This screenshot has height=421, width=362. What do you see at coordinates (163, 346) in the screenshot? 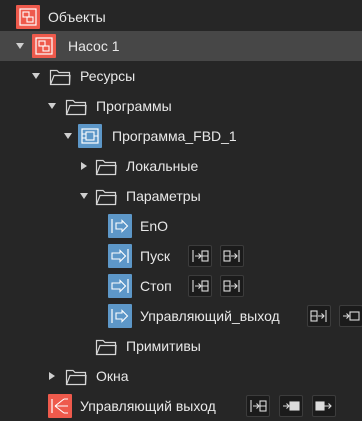
I see `tree-label-primitives: Примитивы` at bounding box center [163, 346].